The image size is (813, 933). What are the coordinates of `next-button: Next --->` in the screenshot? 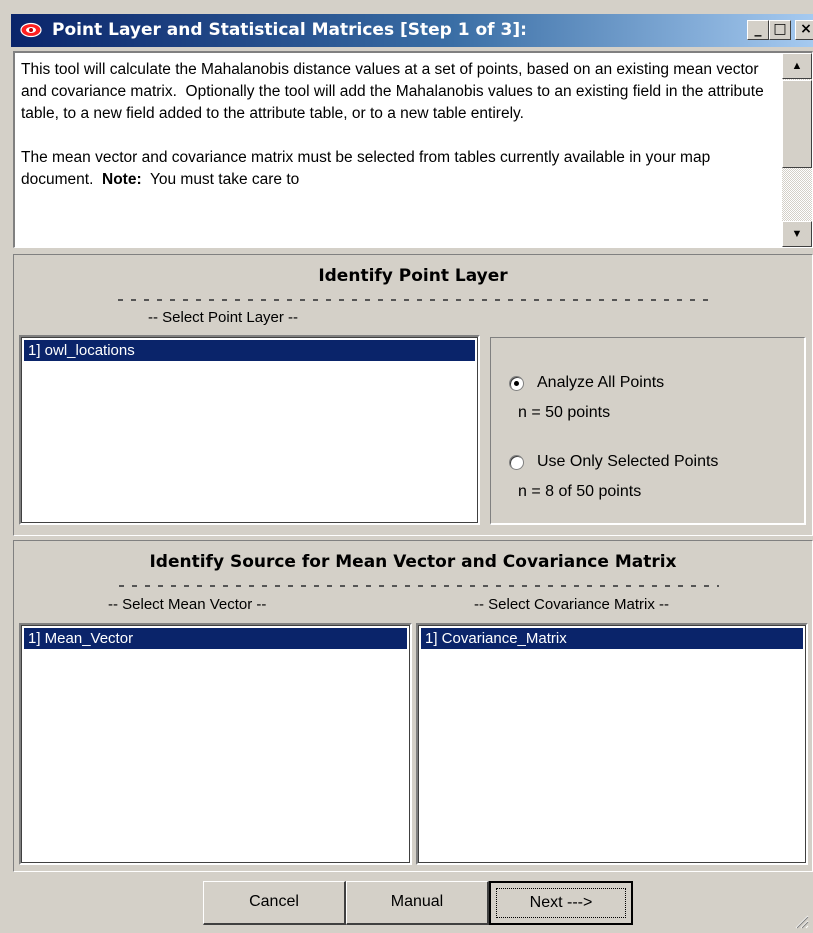 It's located at (561, 903).